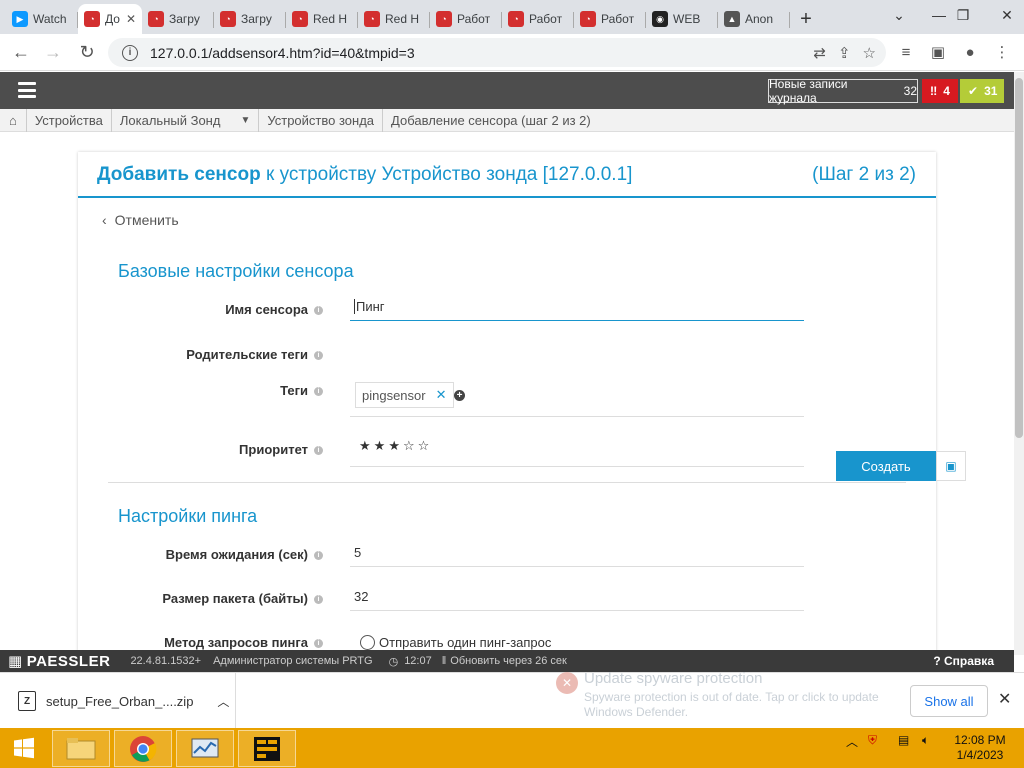 This screenshot has width=1024, height=768. I want to click on download-item: Z setup_Free_Orban_....zip ︿, so click(118, 701).